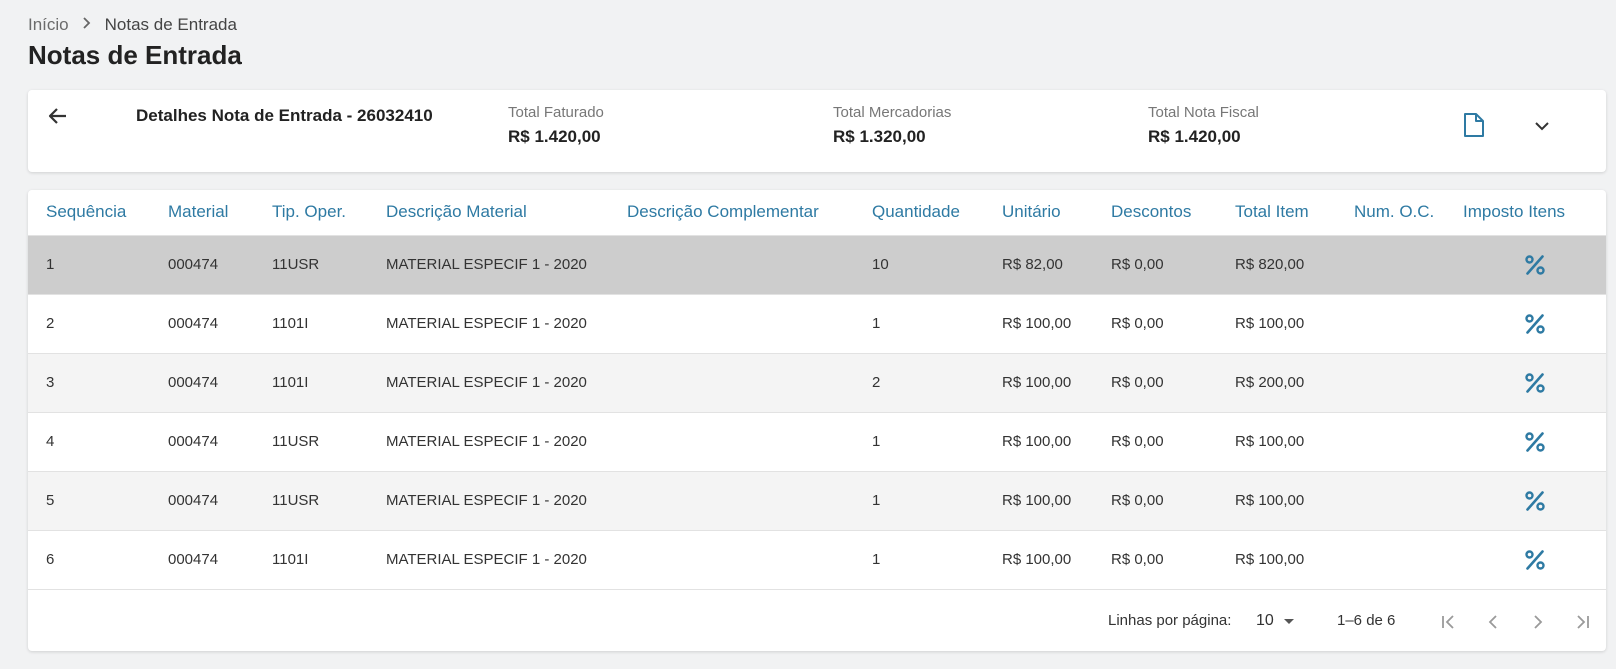  What do you see at coordinates (556, 112) in the screenshot?
I see `total-faturado-label: Total Faturado` at bounding box center [556, 112].